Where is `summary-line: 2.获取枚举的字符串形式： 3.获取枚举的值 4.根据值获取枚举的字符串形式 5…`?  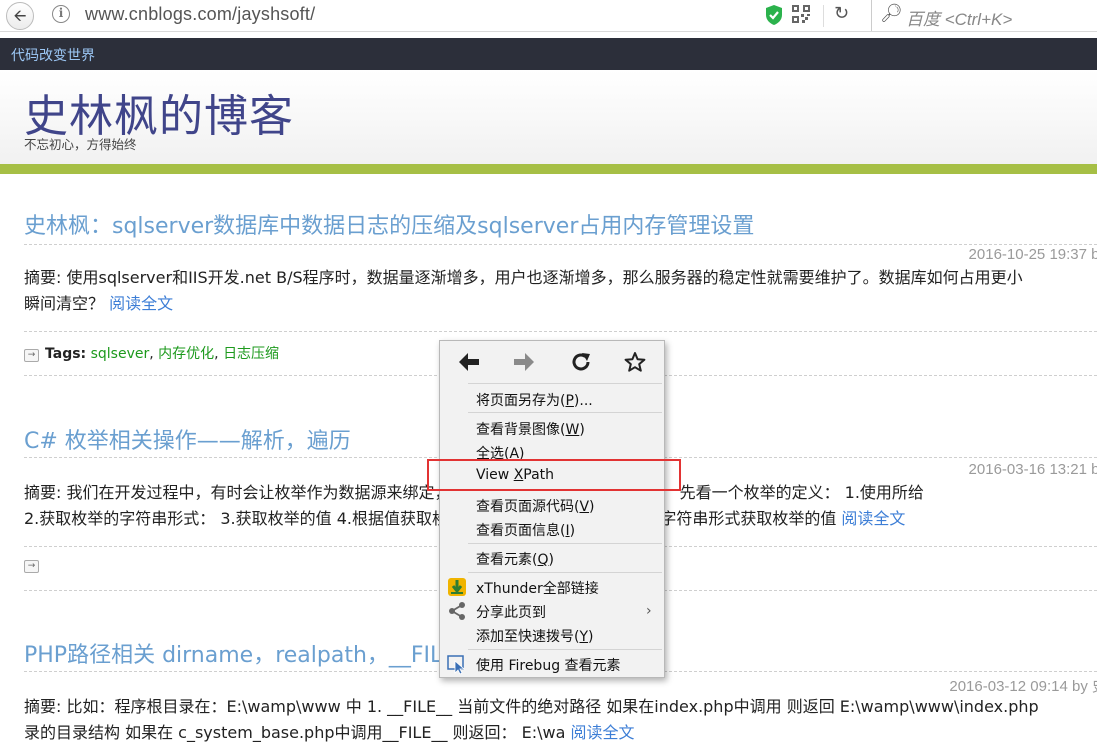
summary-line: 2.获取枚举的字符串形式： 3.获取枚举的值 4.根据值获取枚举的字符串形式 5… is located at coordinates (430, 518).